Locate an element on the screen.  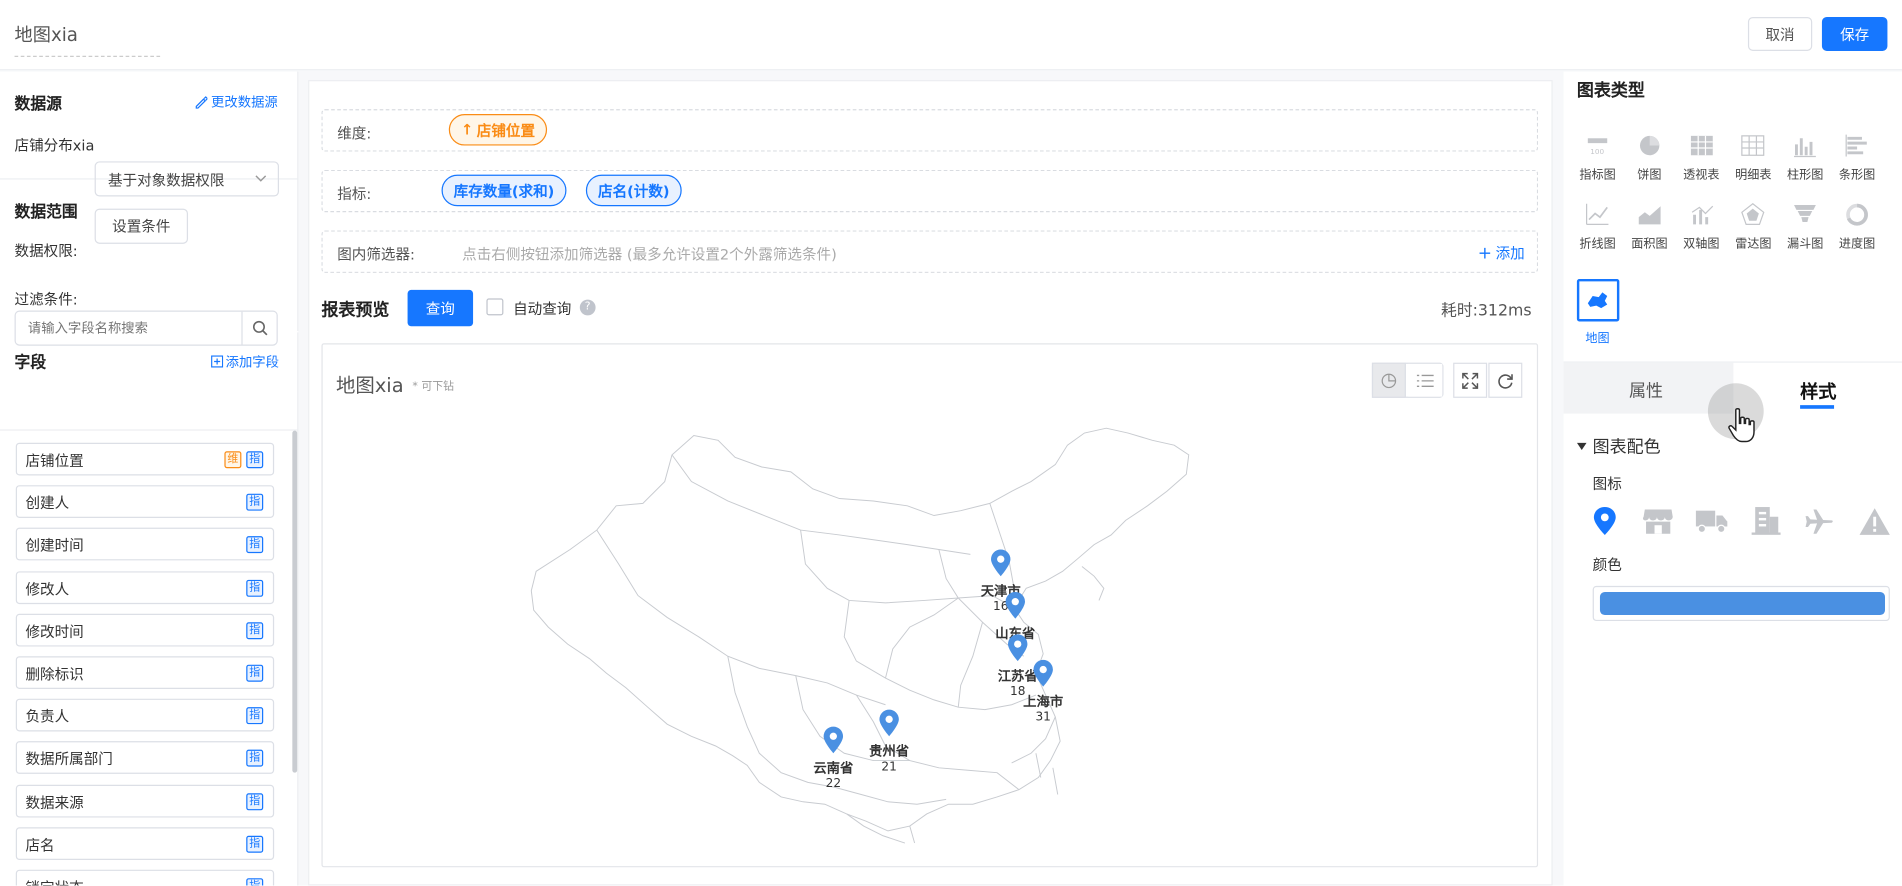
location-pin-icon is located at coordinates (1604, 522).